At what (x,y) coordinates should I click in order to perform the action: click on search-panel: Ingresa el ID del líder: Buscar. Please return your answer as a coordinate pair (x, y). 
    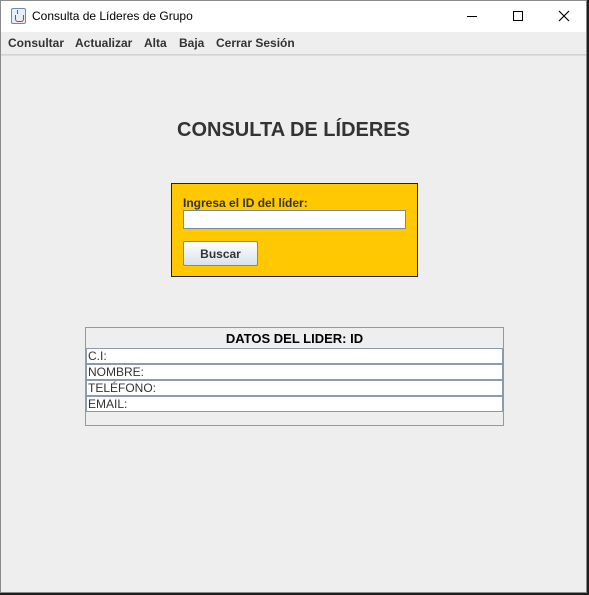
    Looking at the image, I should click on (294, 230).